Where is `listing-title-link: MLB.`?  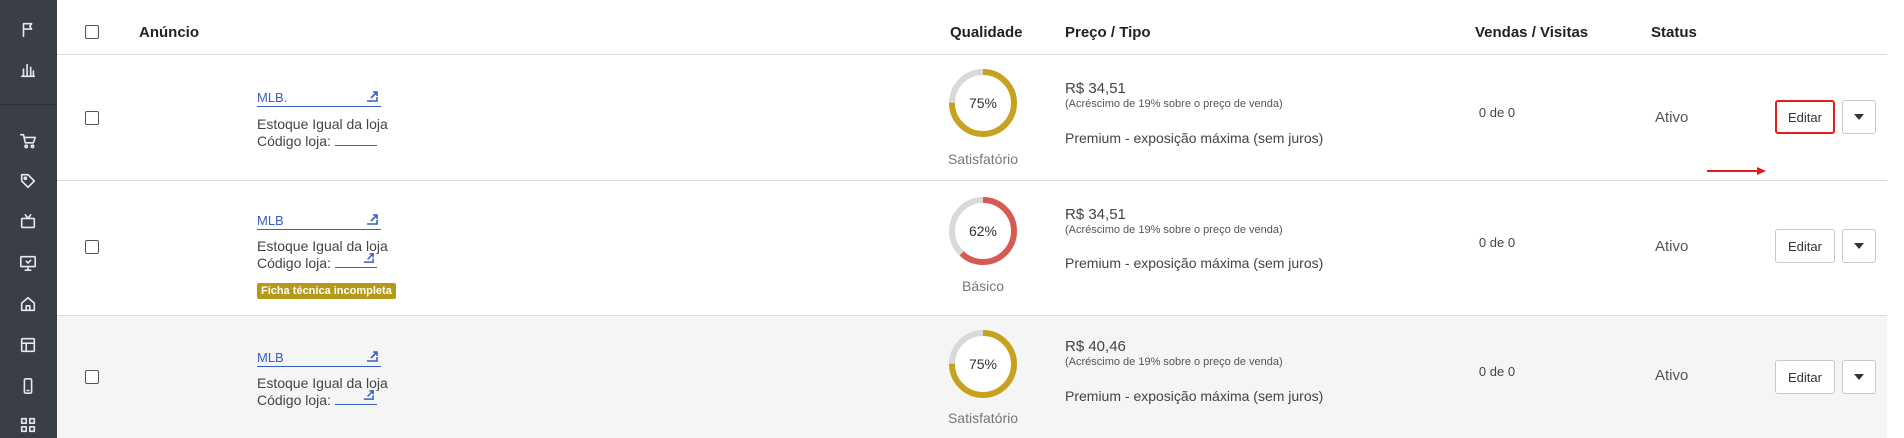
listing-title-link: MLB. is located at coordinates (319, 98).